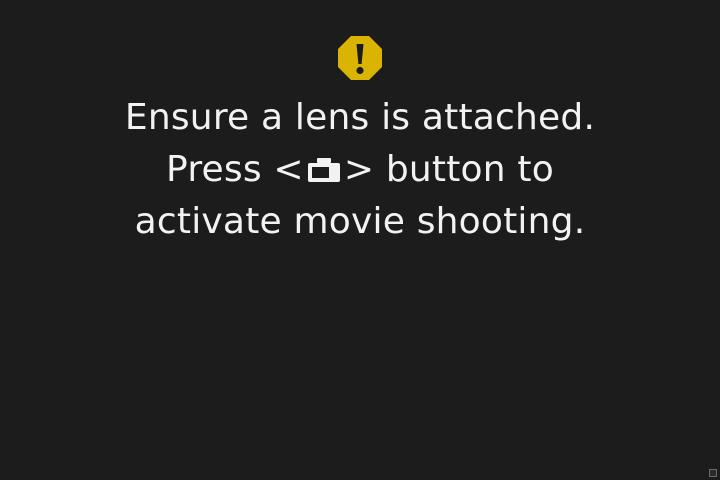 The width and height of the screenshot is (720, 480). I want to click on message-line-2-end: > button to, so click(448, 169).